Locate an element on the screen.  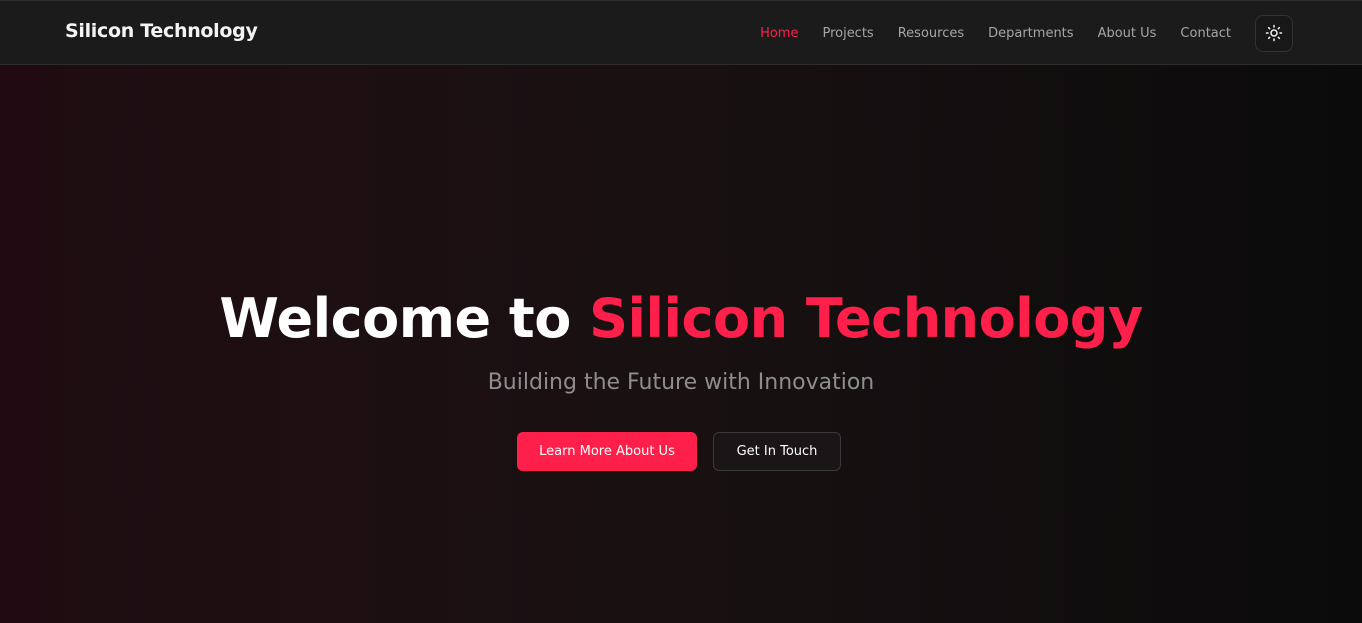
get-in-touch-button: Get In Touch is located at coordinates (777, 451).